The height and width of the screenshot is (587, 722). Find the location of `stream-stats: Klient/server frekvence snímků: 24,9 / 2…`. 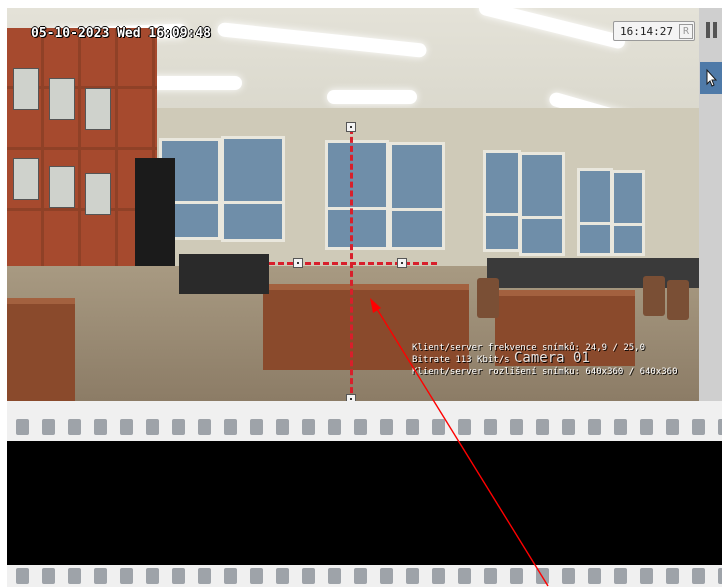

stream-stats: Klient/server frekvence snímků: 24,9 / 2… is located at coordinates (545, 360).